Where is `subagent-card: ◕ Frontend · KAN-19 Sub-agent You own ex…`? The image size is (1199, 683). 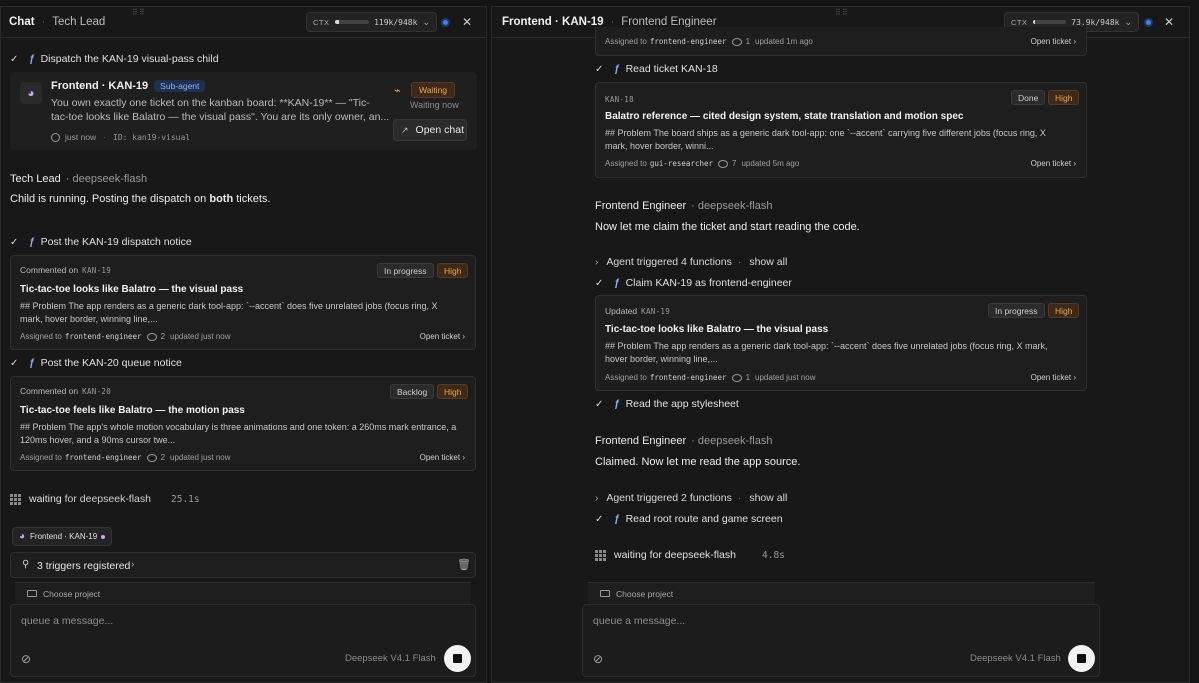 subagent-card: ◕ Frontend · KAN-19 Sub-agent You own ex… is located at coordinates (243, 111).